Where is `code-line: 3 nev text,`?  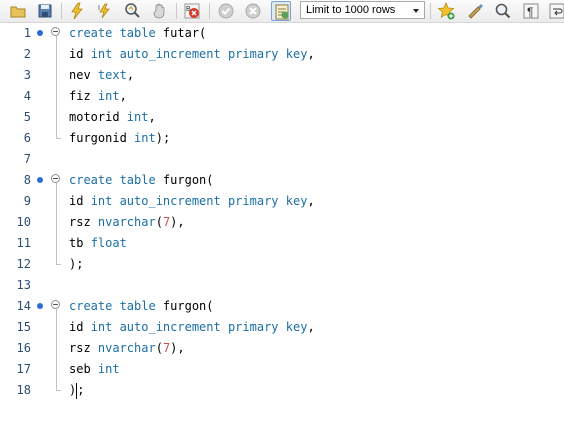
code-line: 3 nev text, is located at coordinates (282, 75).